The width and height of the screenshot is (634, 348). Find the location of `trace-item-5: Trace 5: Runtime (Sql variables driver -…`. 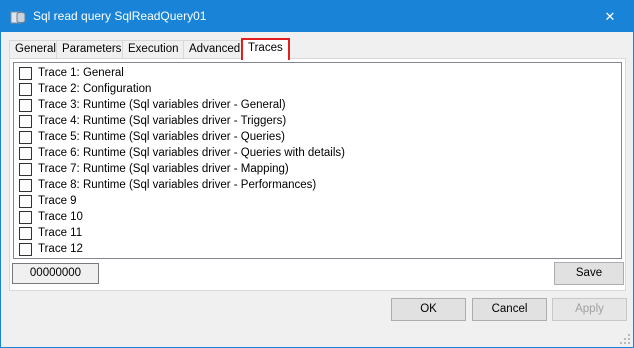

trace-item-5: Trace 5: Runtime (Sql variables driver -… is located at coordinates (152, 137).